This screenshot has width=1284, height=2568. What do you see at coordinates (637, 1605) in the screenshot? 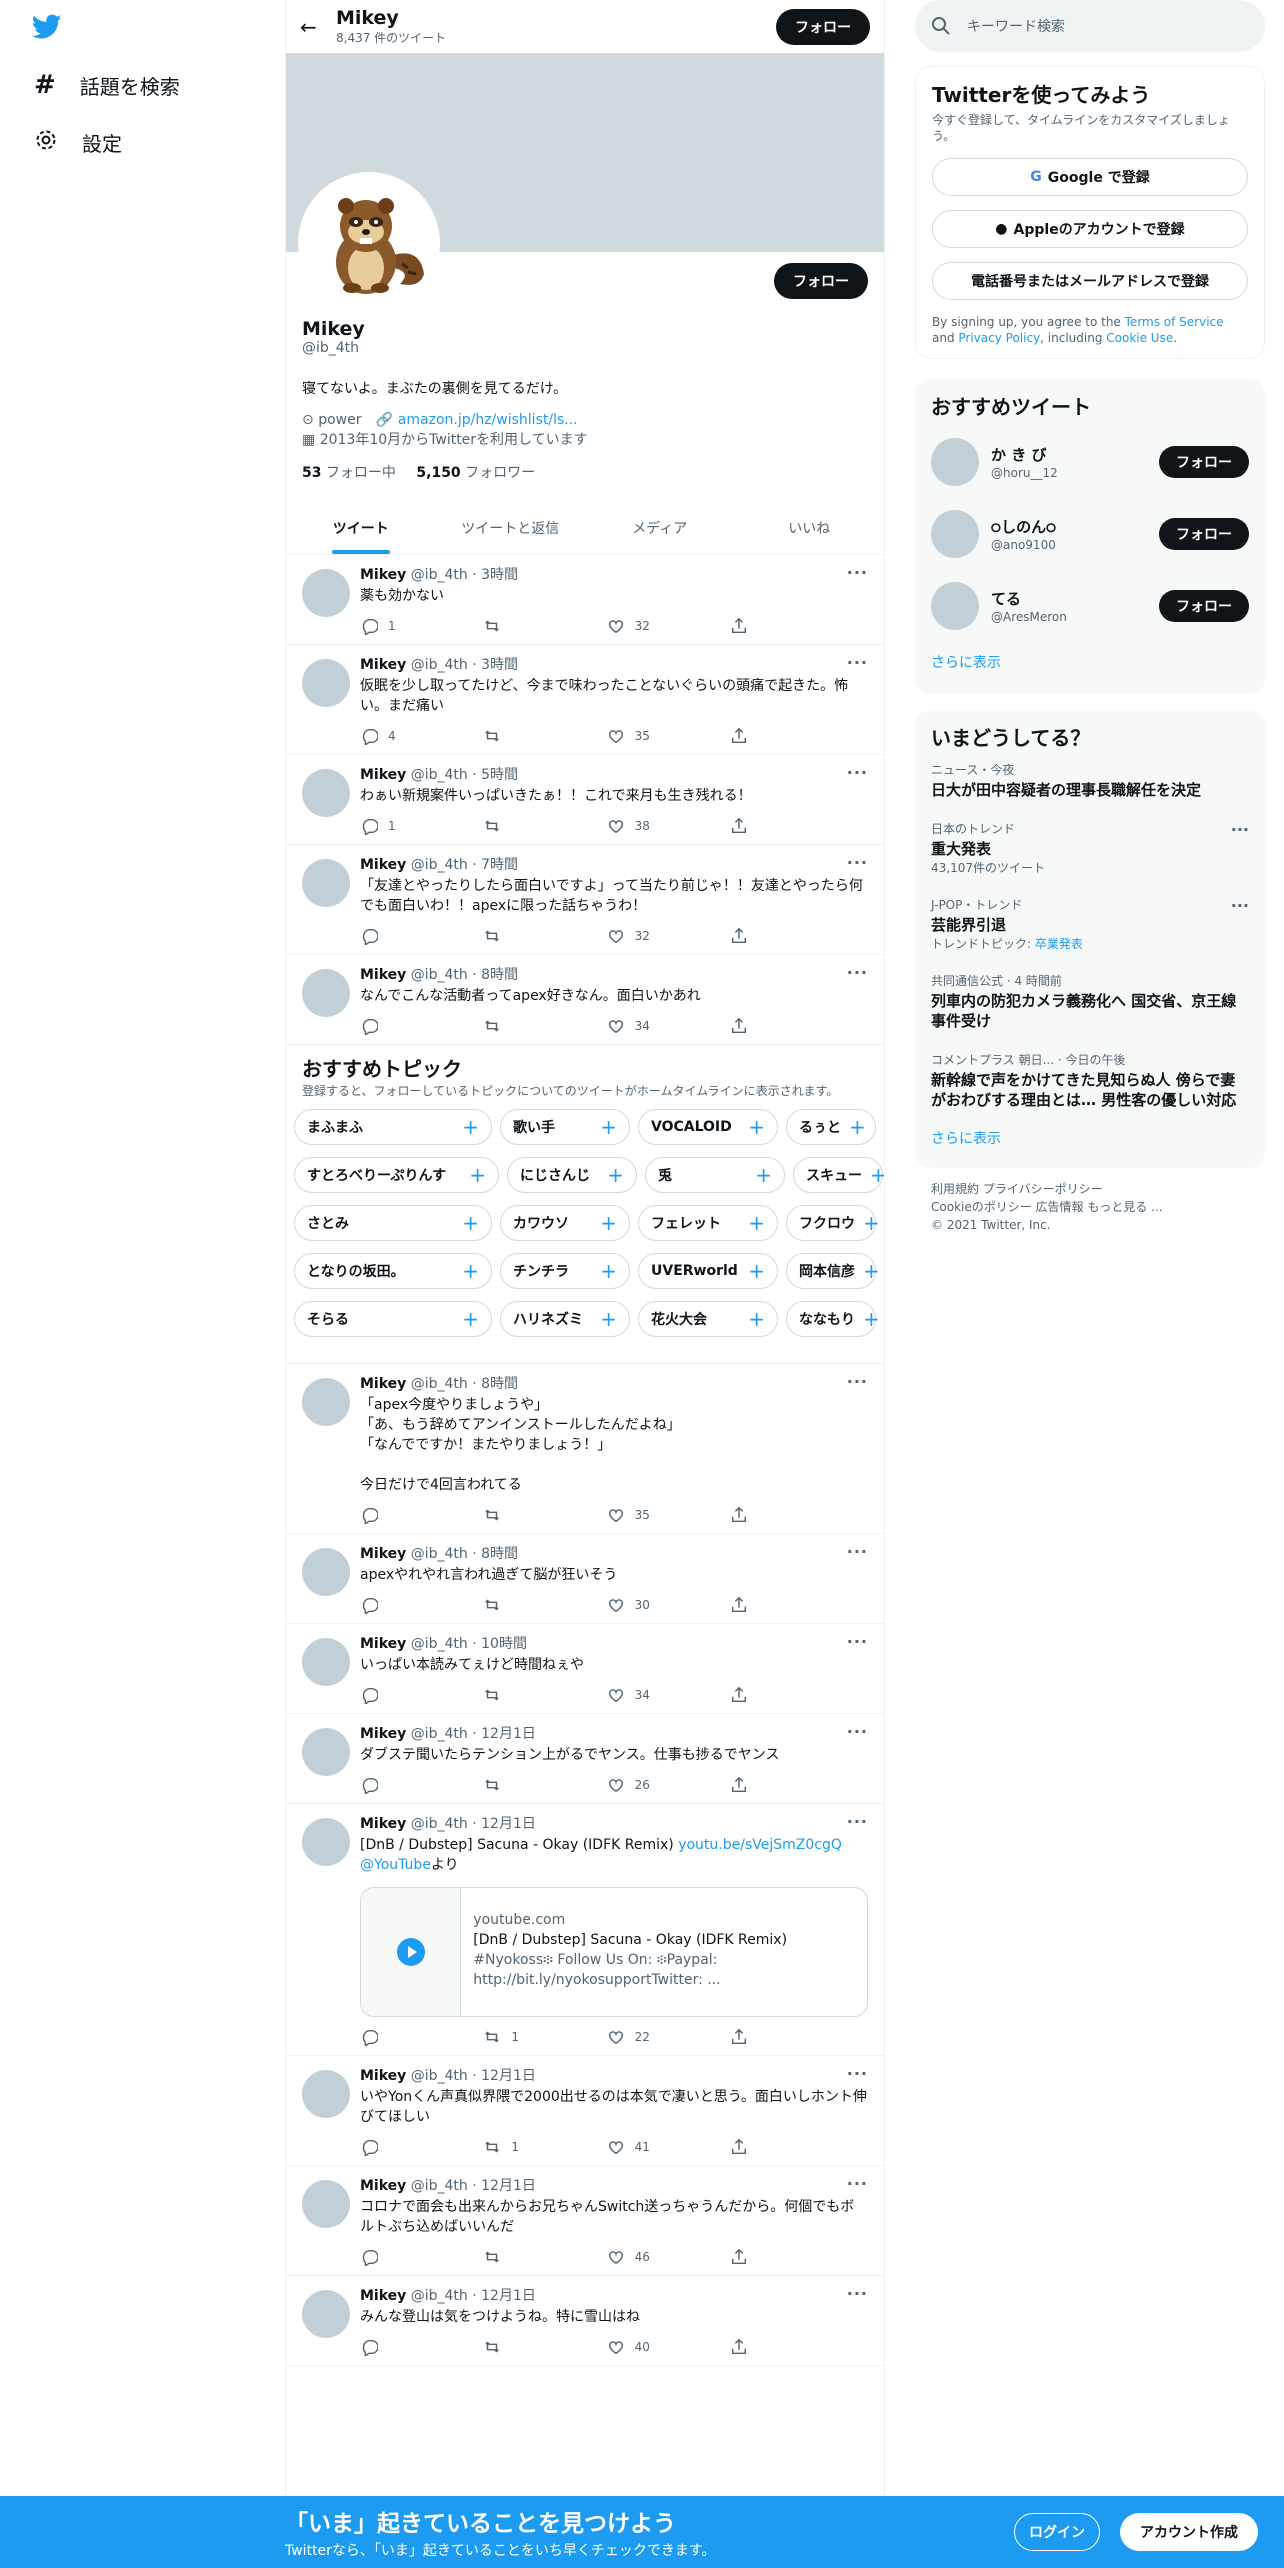
I see `like-button: 30` at bounding box center [637, 1605].